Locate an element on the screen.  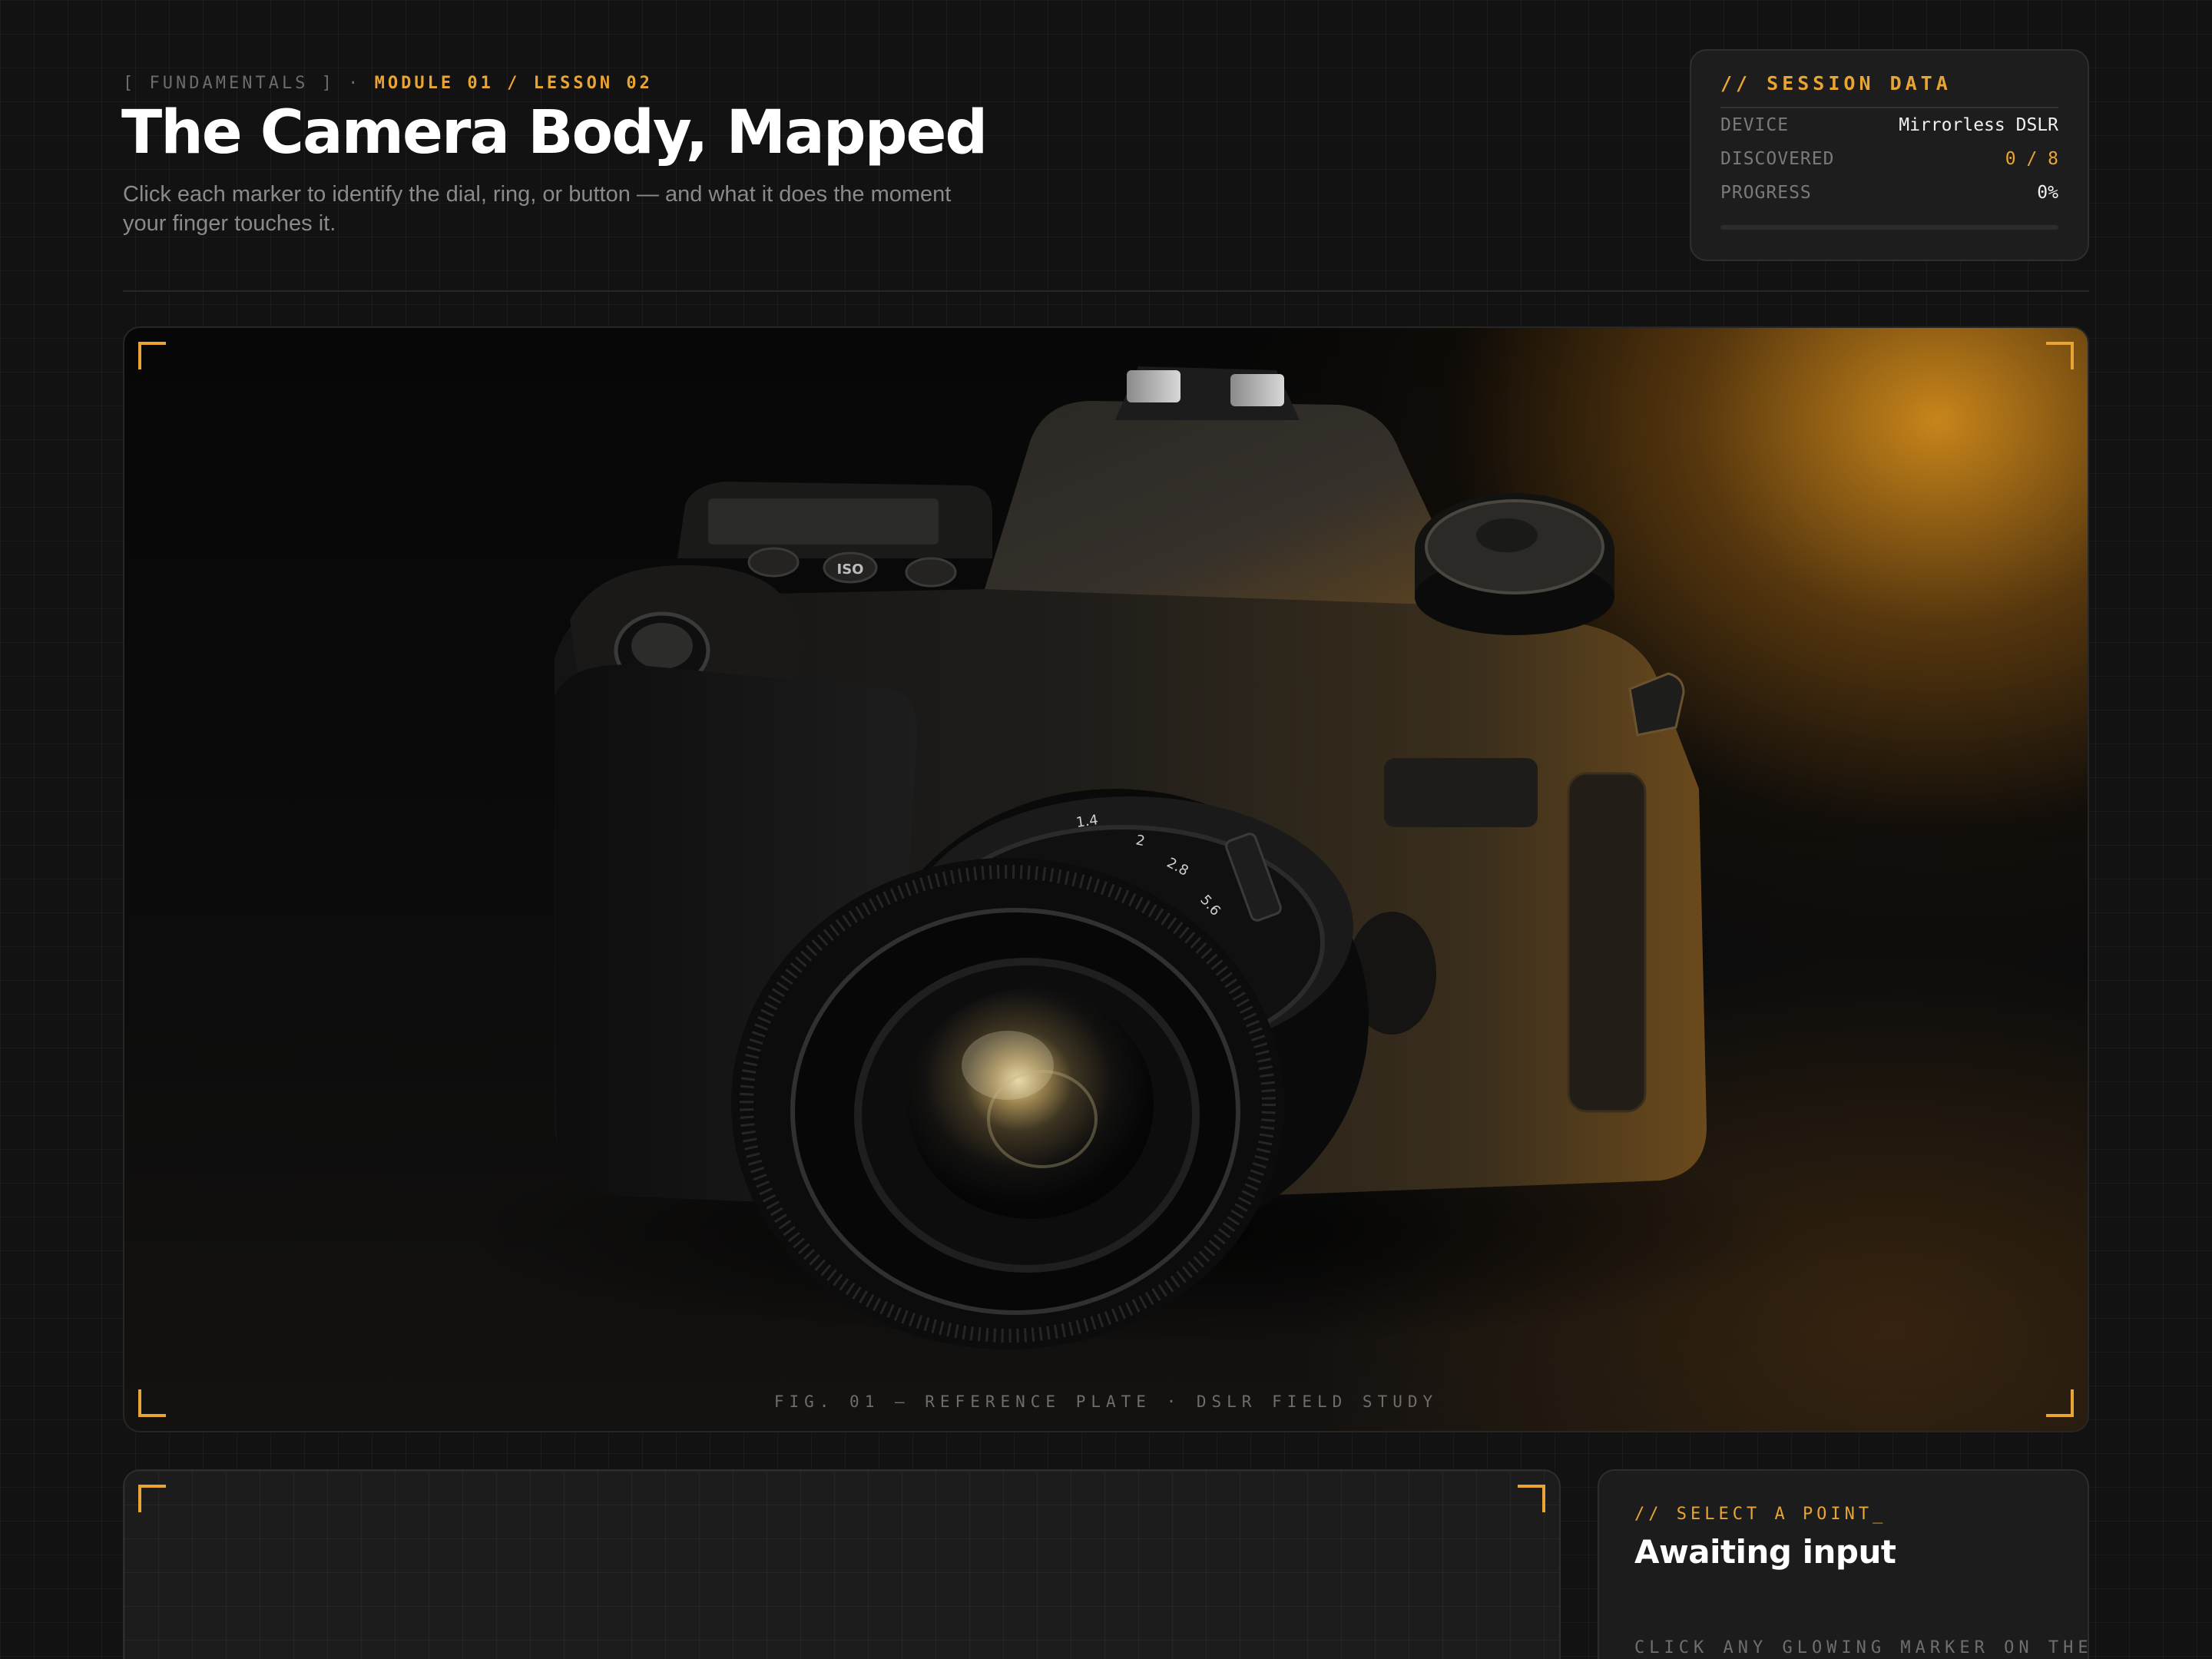
info-title: Awaiting input is located at coordinates (1765, 1552).